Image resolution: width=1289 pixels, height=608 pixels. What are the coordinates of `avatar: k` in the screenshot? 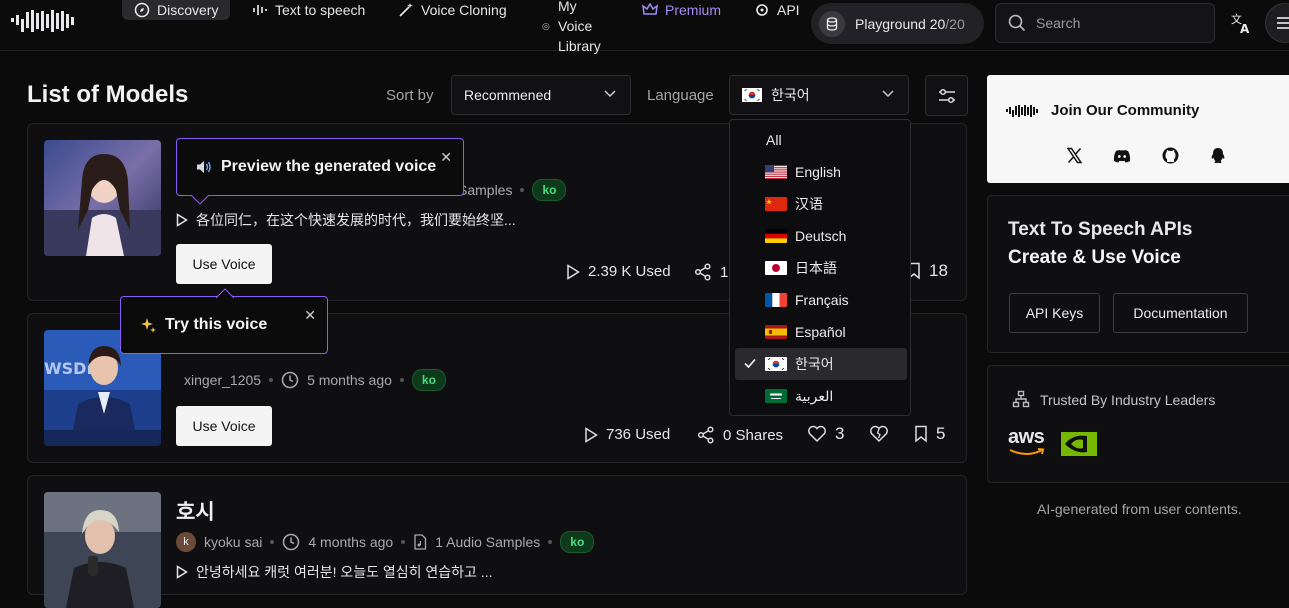 It's located at (186, 542).